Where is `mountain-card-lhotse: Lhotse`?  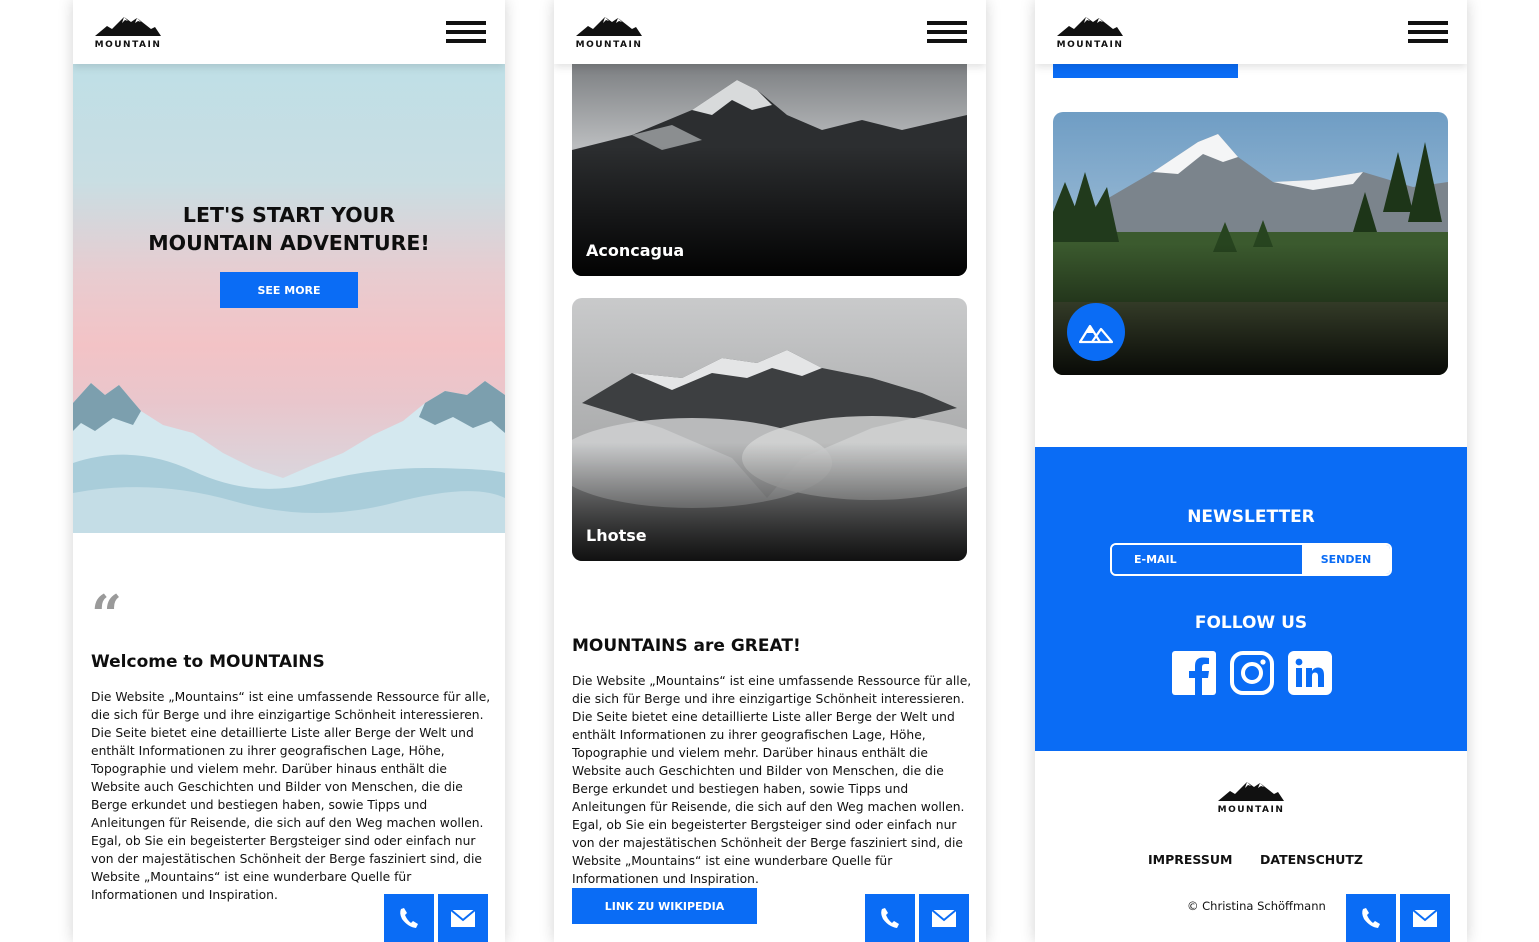
mountain-card-lhotse: Lhotse is located at coordinates (769, 429).